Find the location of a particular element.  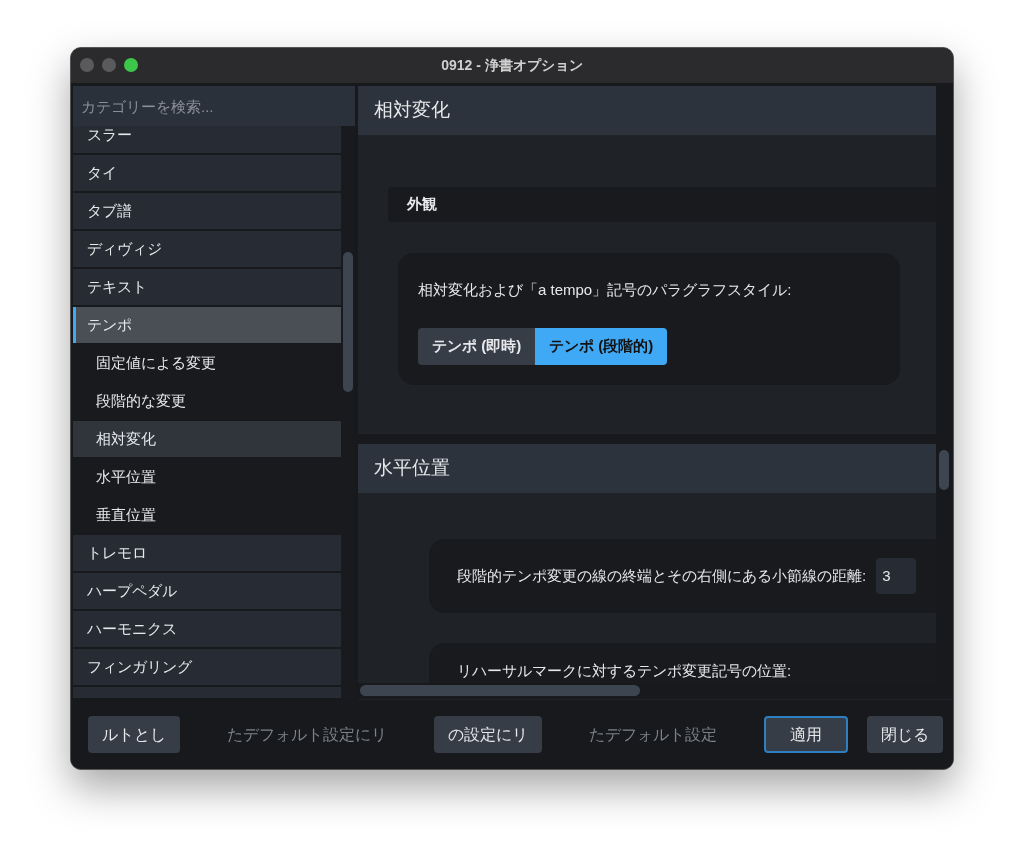

section-header: 水平位置 is located at coordinates (647, 468).